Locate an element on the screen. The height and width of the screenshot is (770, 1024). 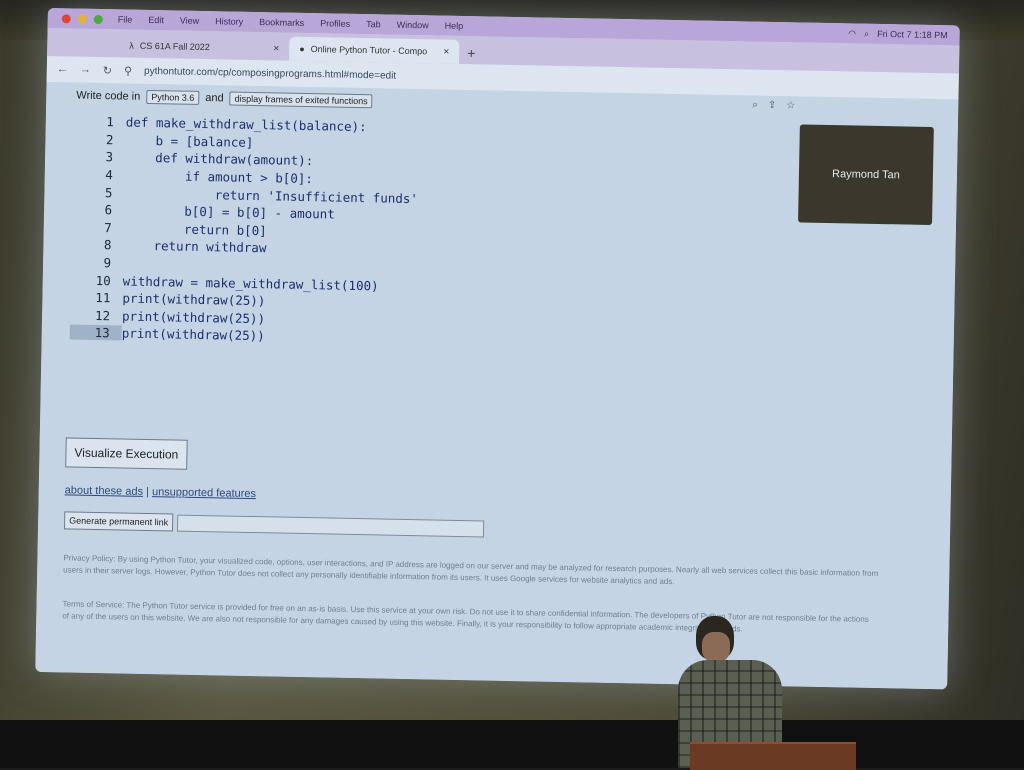
minimize-window-icon is located at coordinates (82, 19).